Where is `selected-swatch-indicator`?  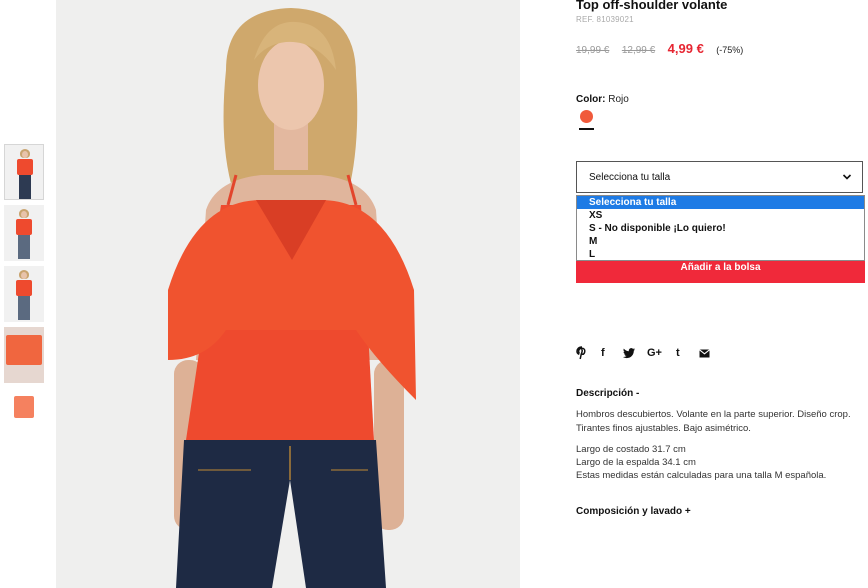 selected-swatch-indicator is located at coordinates (586, 129).